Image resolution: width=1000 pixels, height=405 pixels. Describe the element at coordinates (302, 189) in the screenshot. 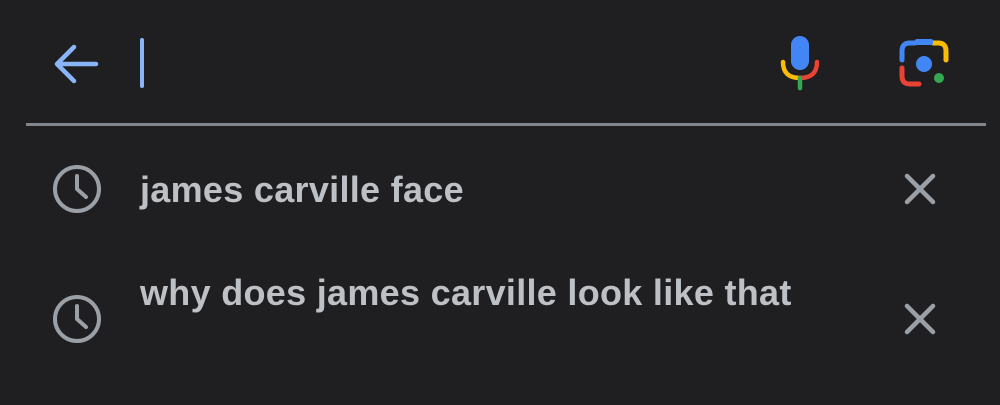

I see `suggestion-label: james carville face` at that location.